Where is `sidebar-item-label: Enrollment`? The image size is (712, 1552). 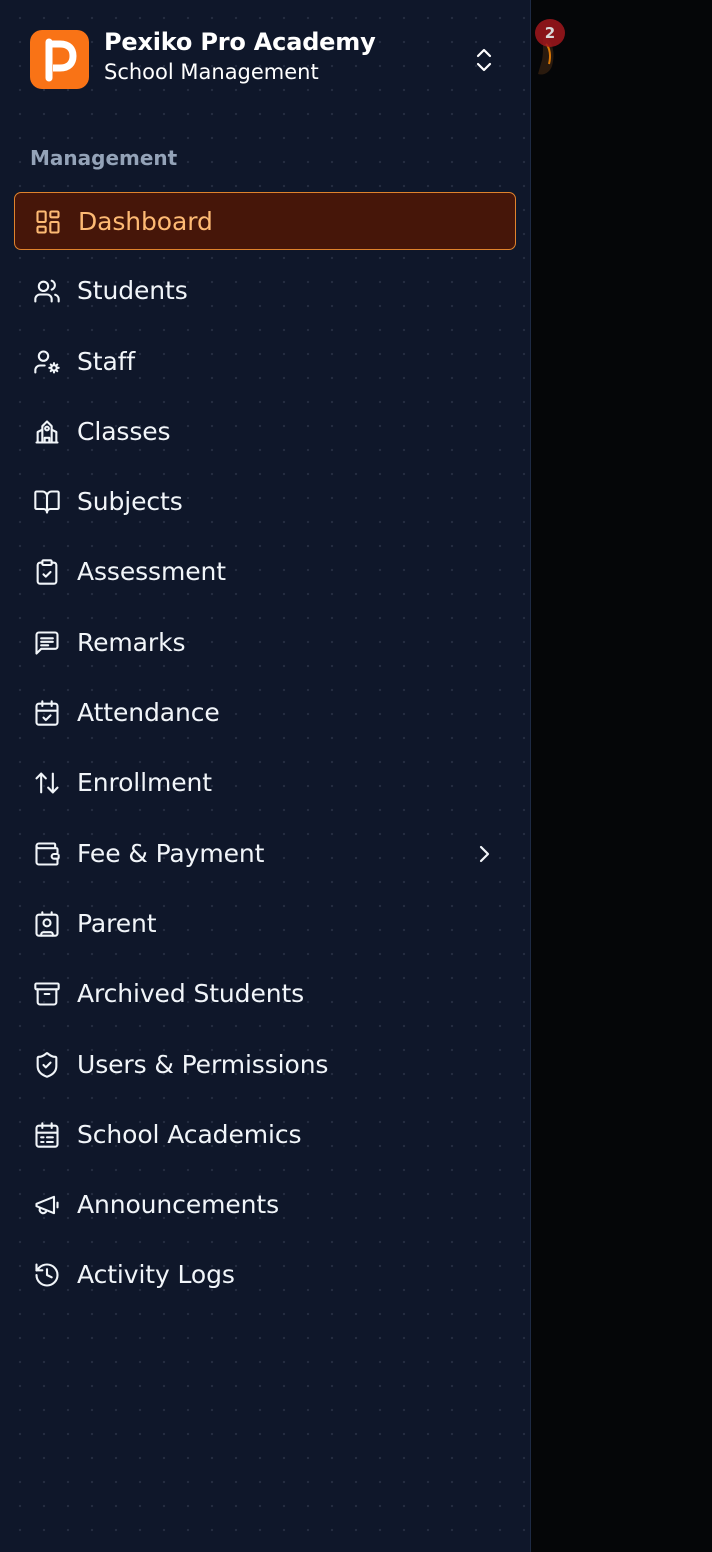
sidebar-item-label: Enrollment is located at coordinates (144, 783).